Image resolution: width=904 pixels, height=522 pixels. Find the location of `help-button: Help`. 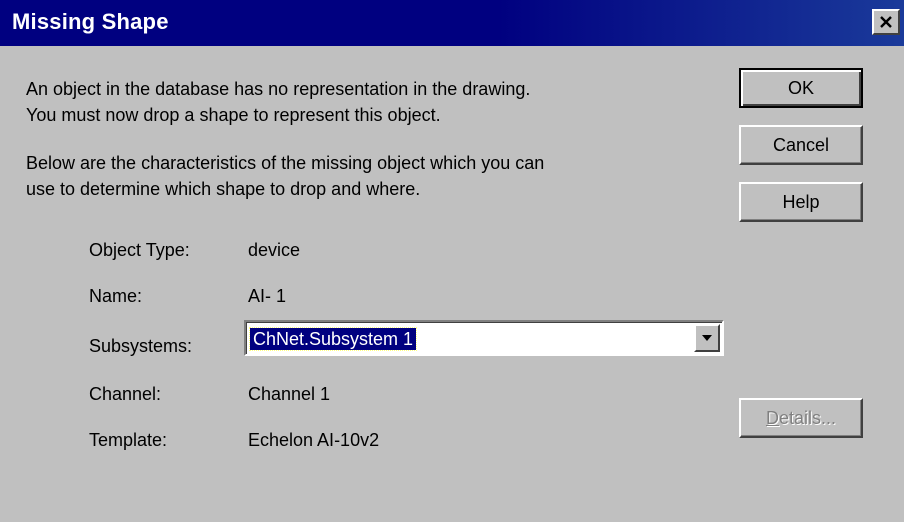

help-button: Help is located at coordinates (801, 202).